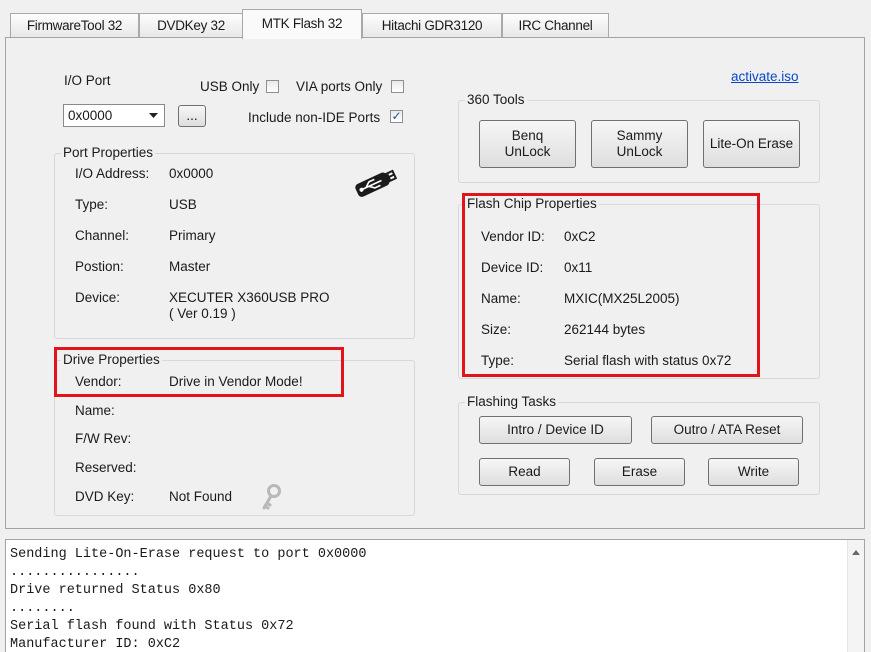 This screenshot has width=871, height=652. I want to click on position-value: Master, so click(190, 266).